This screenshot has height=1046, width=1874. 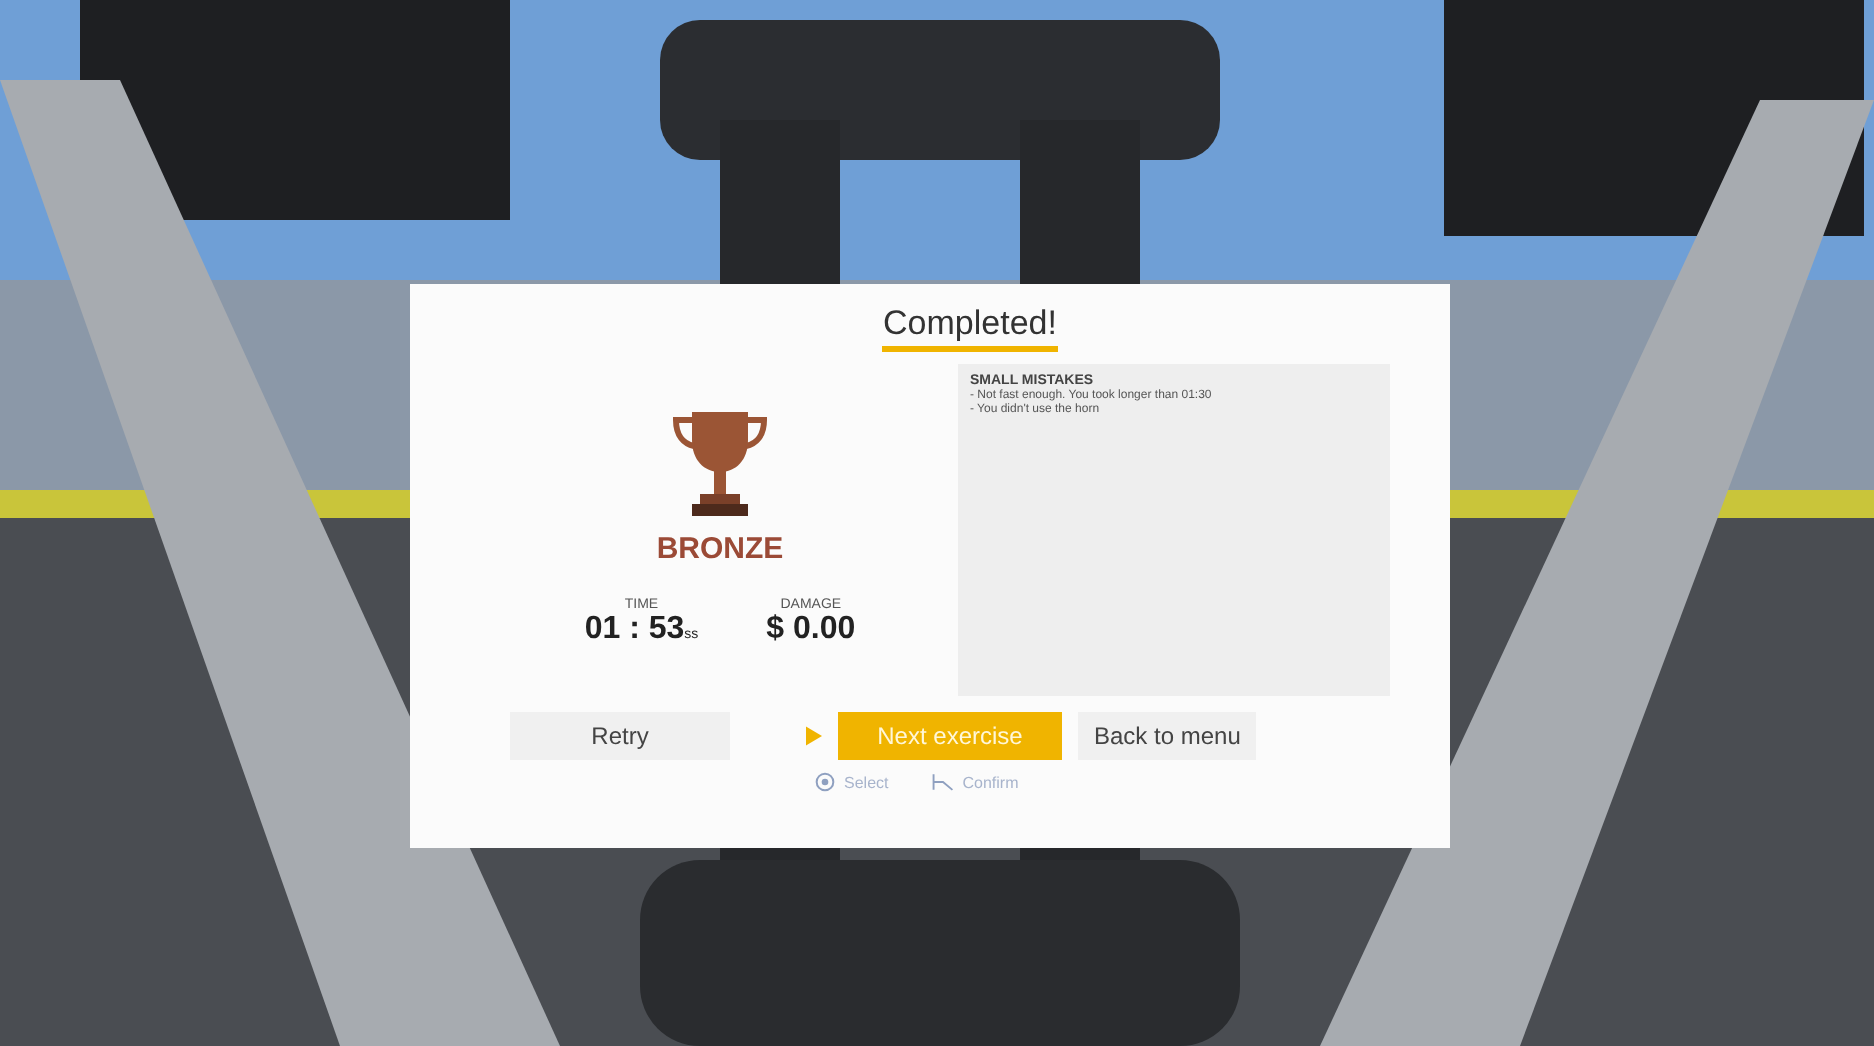 What do you see at coordinates (866, 782) in the screenshot?
I see `hint-label: Select` at bounding box center [866, 782].